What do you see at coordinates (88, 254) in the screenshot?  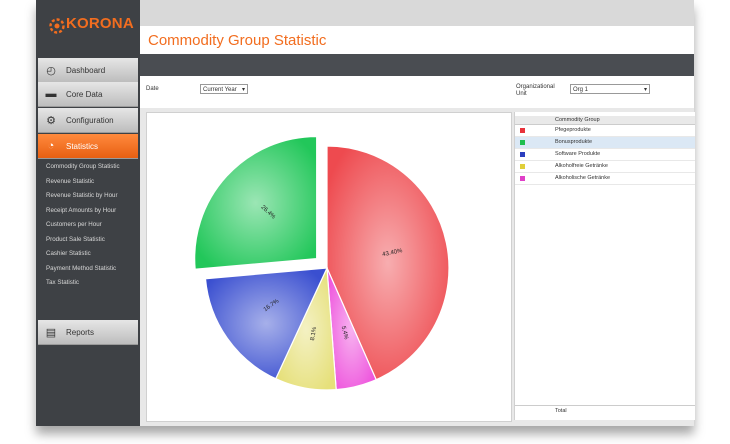 I see `submenu-item: Cashier Statistic` at bounding box center [88, 254].